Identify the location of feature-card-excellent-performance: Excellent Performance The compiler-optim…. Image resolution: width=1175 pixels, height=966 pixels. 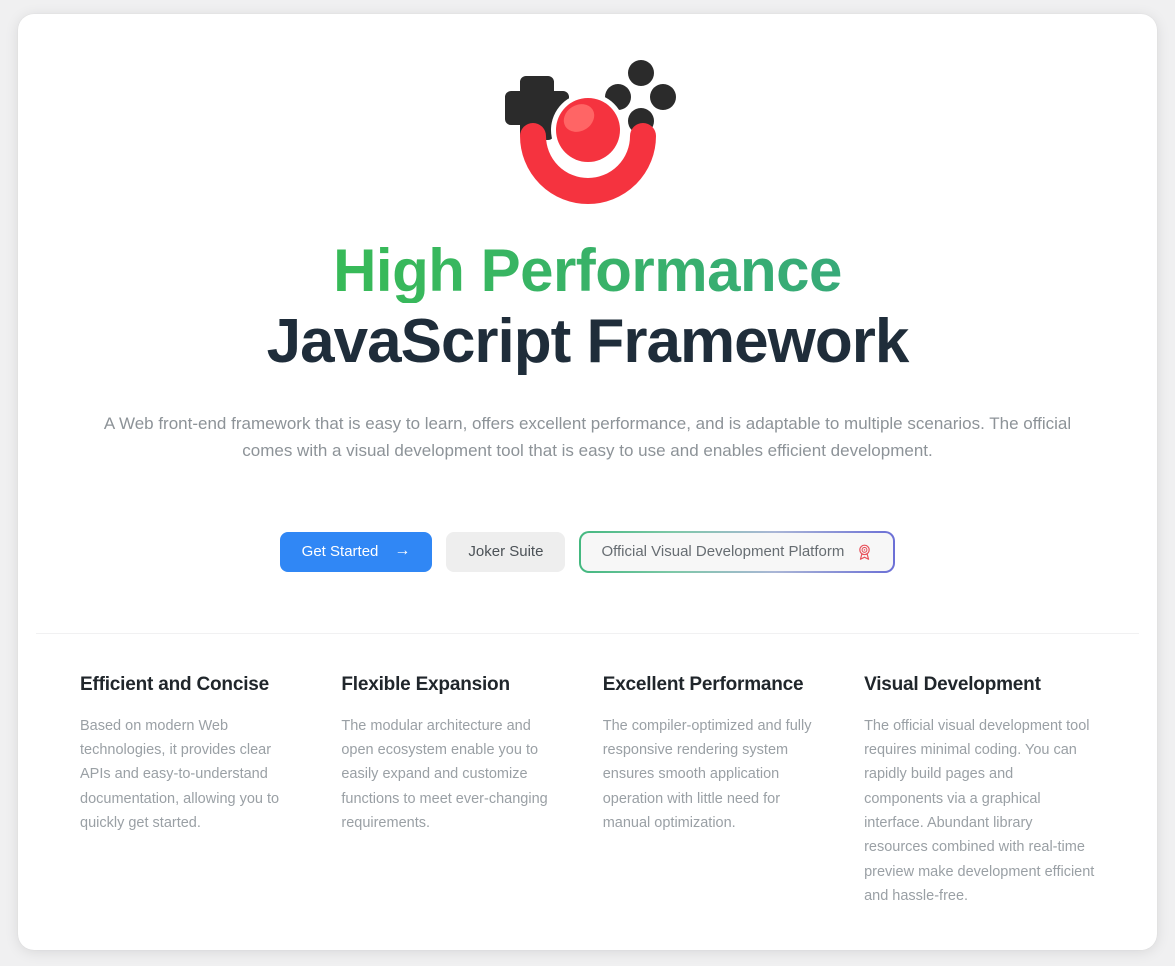
(733, 791).